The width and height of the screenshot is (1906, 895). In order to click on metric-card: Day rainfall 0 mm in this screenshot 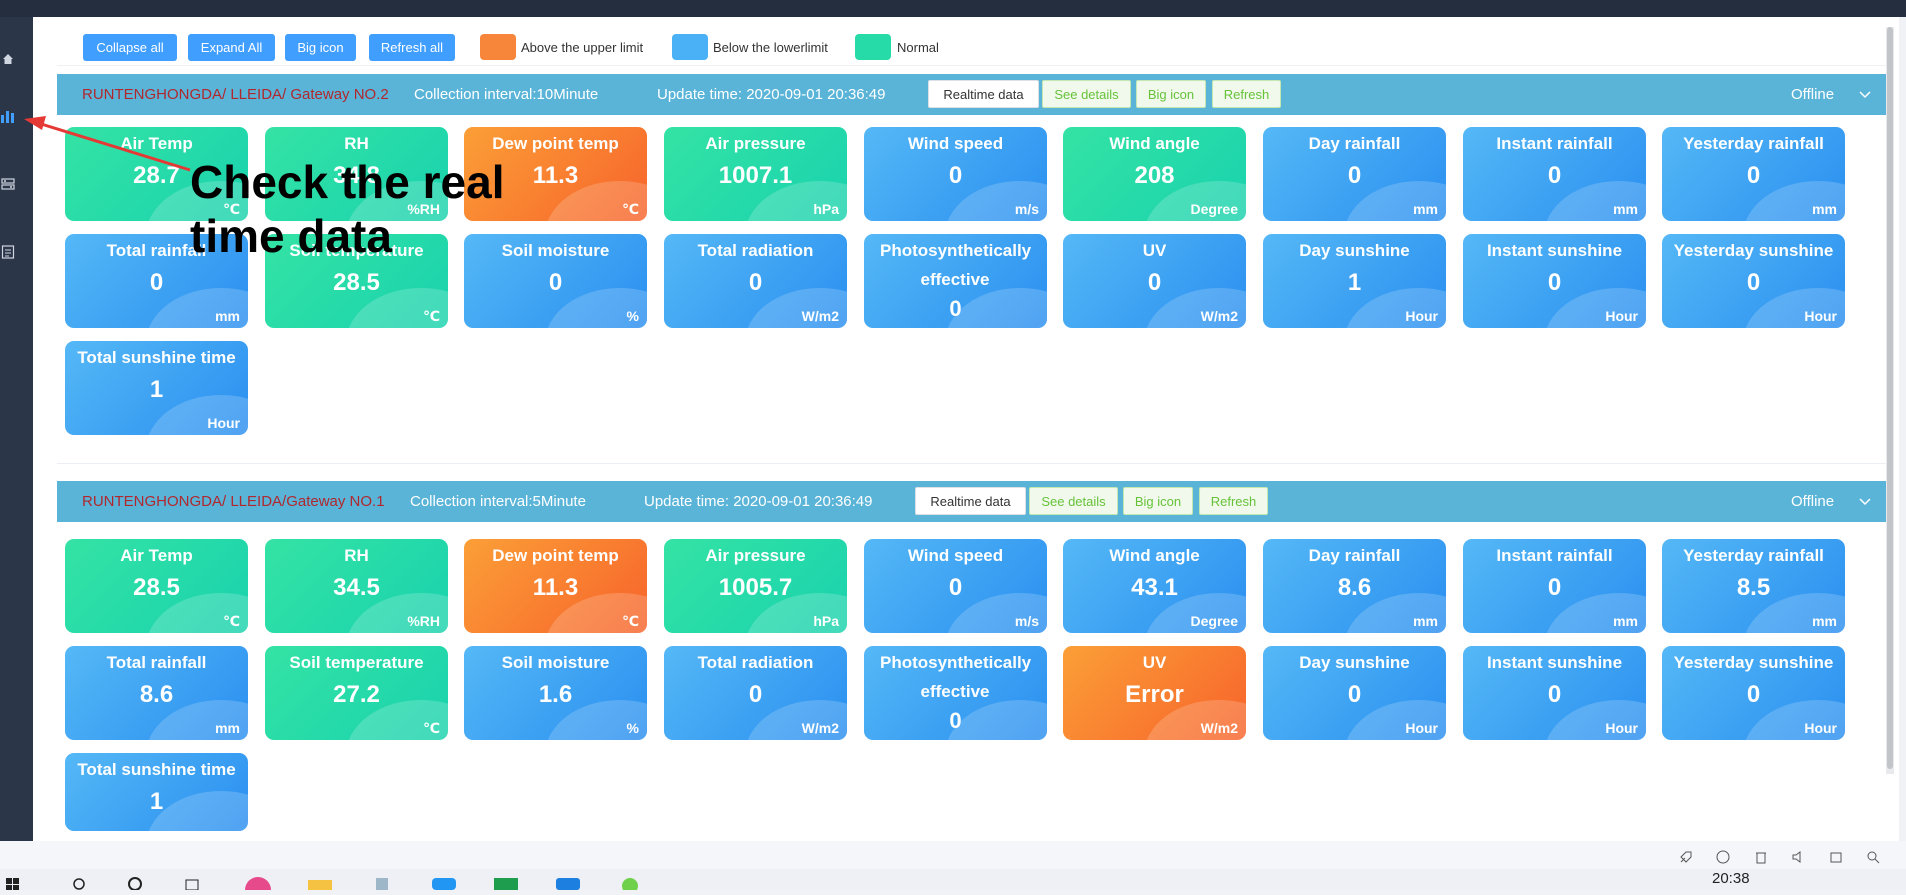, I will do `click(1354, 174)`.